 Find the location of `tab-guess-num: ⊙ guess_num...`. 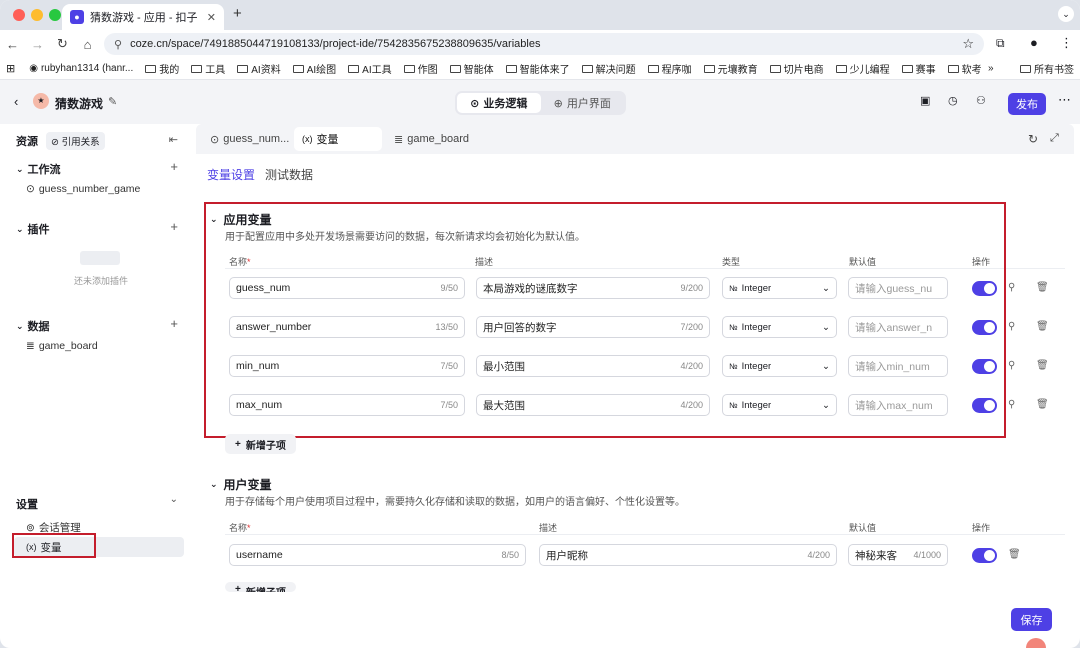

tab-guess-num: ⊙ guess_num... is located at coordinates (249, 139).